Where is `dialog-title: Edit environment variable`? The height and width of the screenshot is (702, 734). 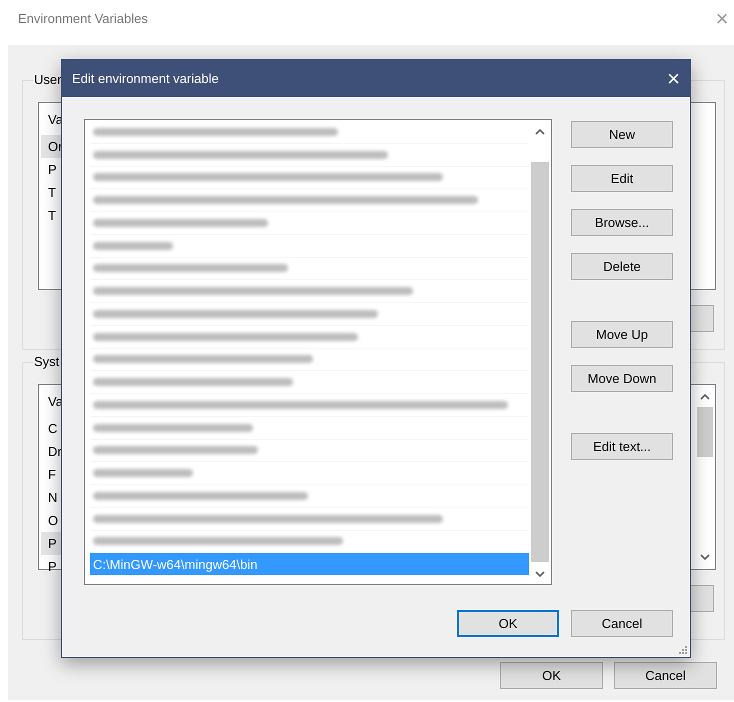 dialog-title: Edit environment variable is located at coordinates (145, 78).